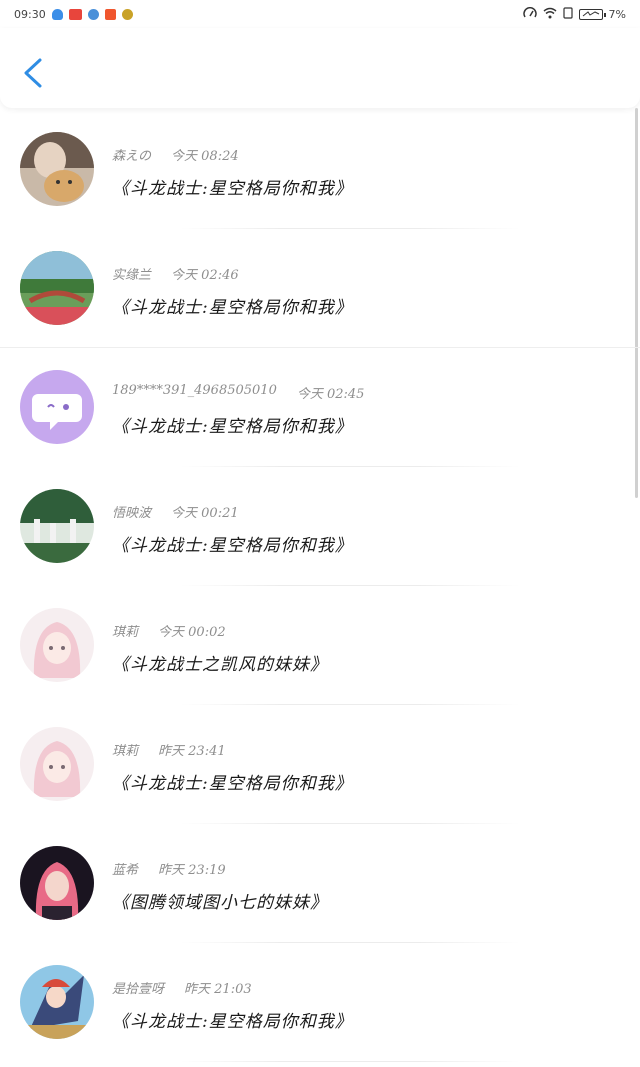 This screenshot has height=1067, width=640. What do you see at coordinates (330, 394) in the screenshot?
I see `timestamp: 今天 02:45` at bounding box center [330, 394].